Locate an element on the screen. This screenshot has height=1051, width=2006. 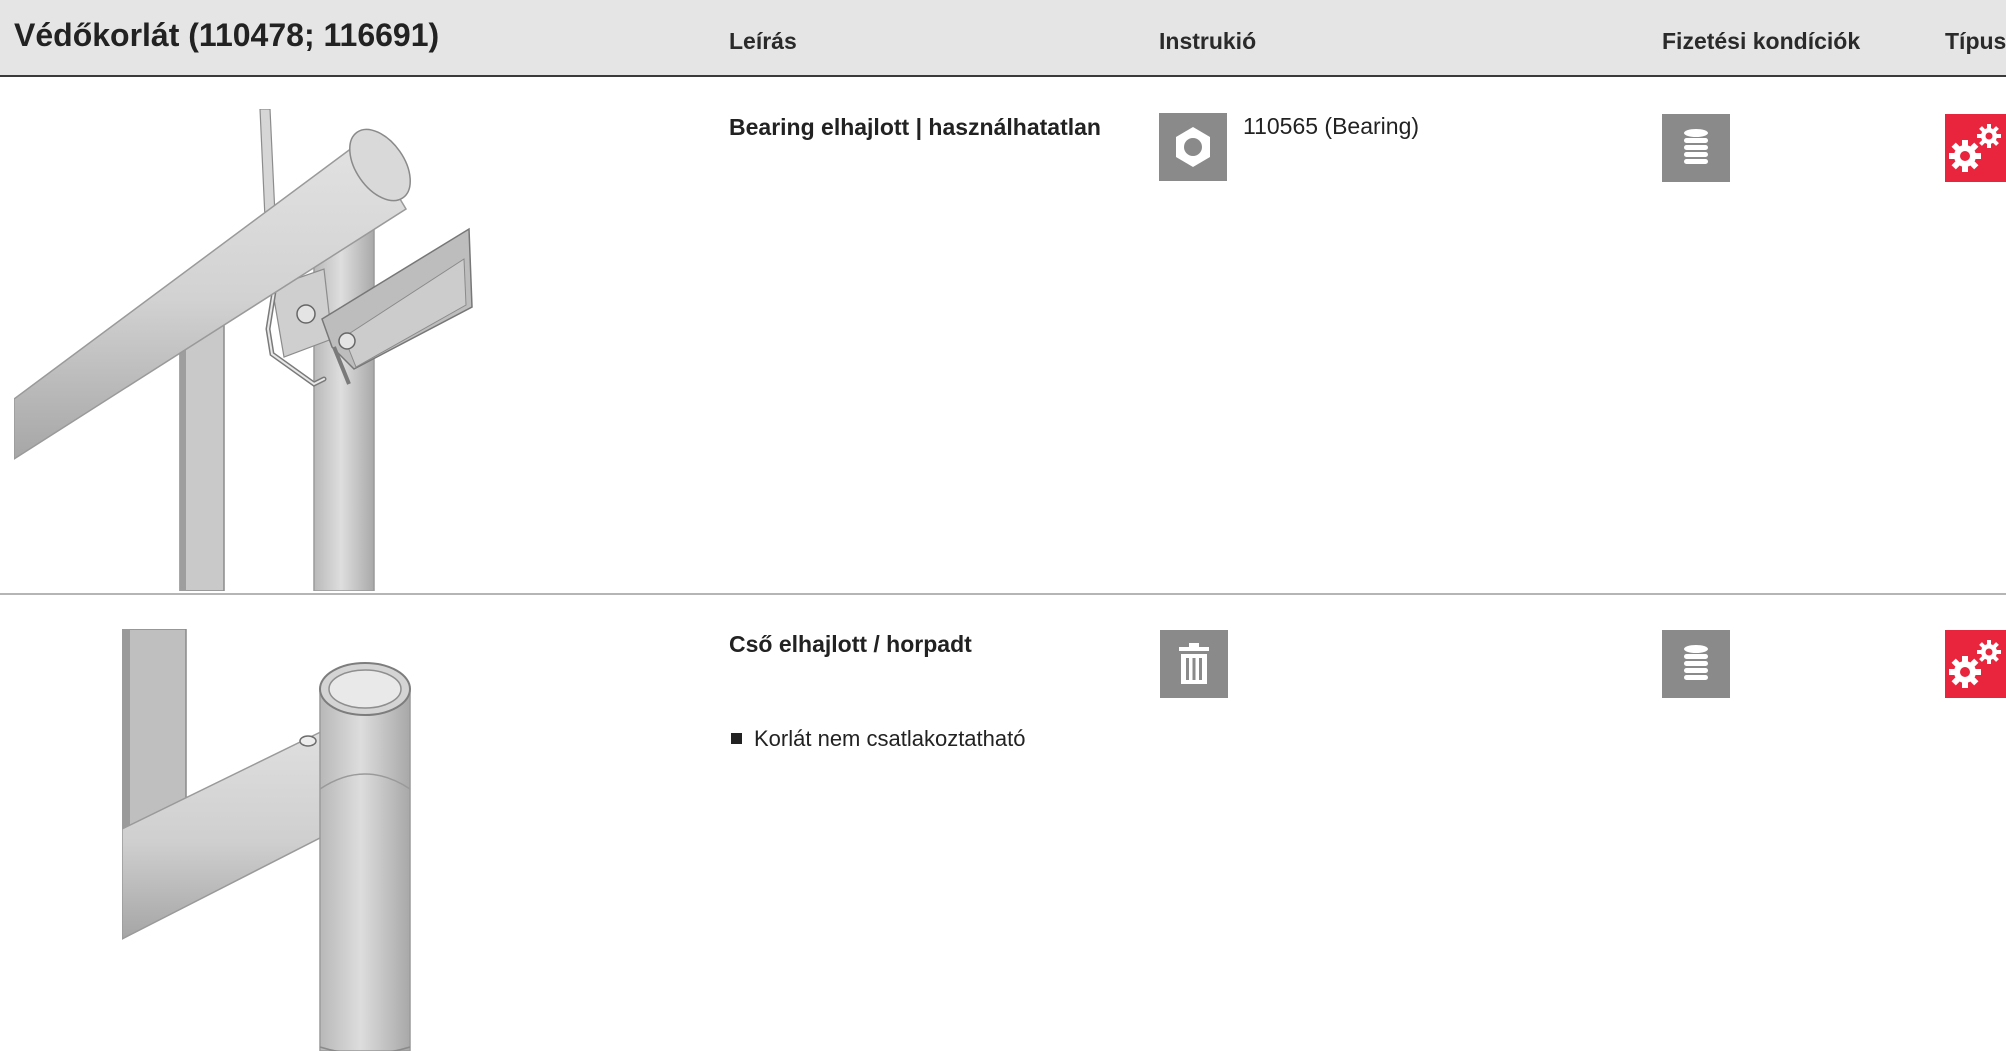
column-header-type: Típus is located at coordinates (1975, 41).